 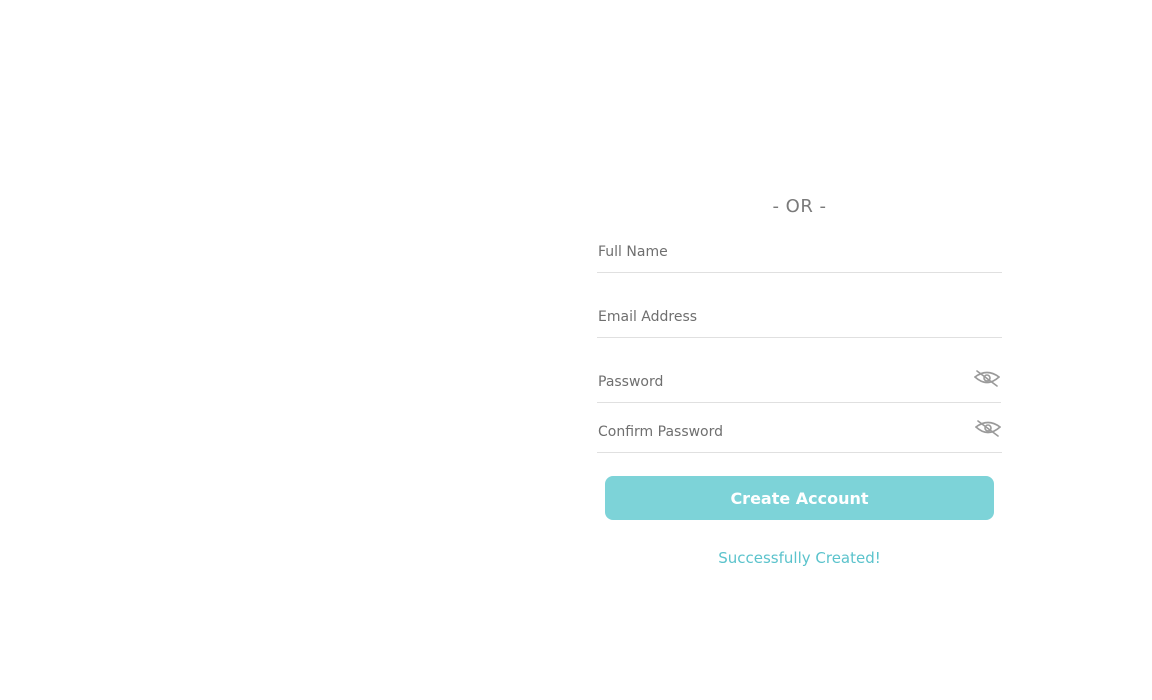 What do you see at coordinates (799, 206) in the screenshot?
I see `or-divider: - OR -` at bounding box center [799, 206].